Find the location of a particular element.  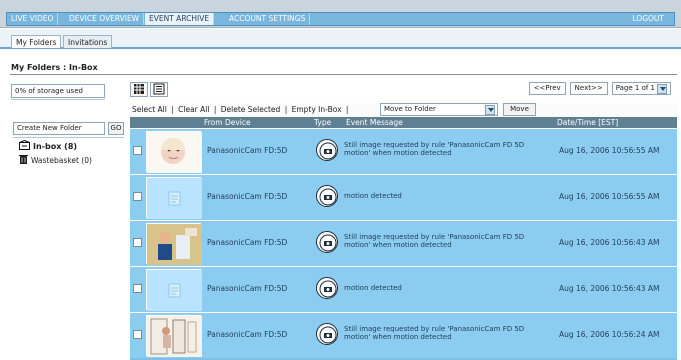

list-view-button is located at coordinates (159, 89).